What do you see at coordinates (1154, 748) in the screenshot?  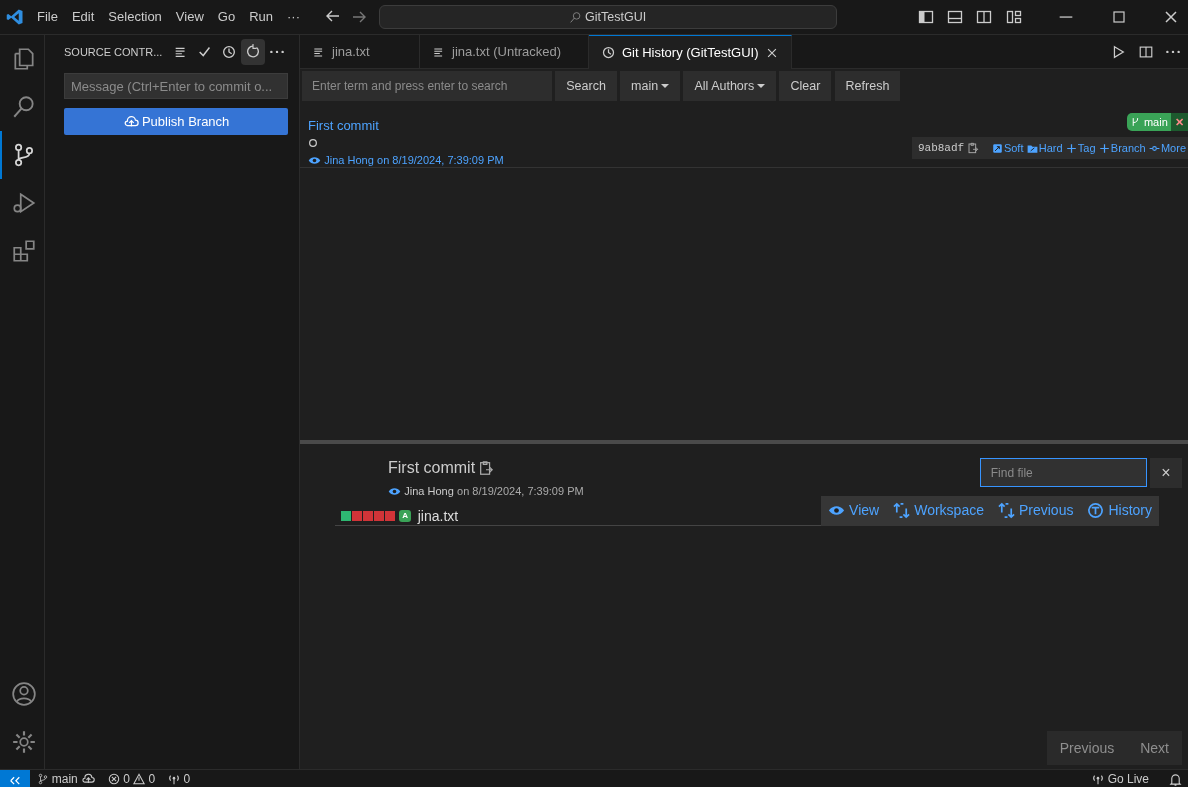 I see `pagination-button: Next` at bounding box center [1154, 748].